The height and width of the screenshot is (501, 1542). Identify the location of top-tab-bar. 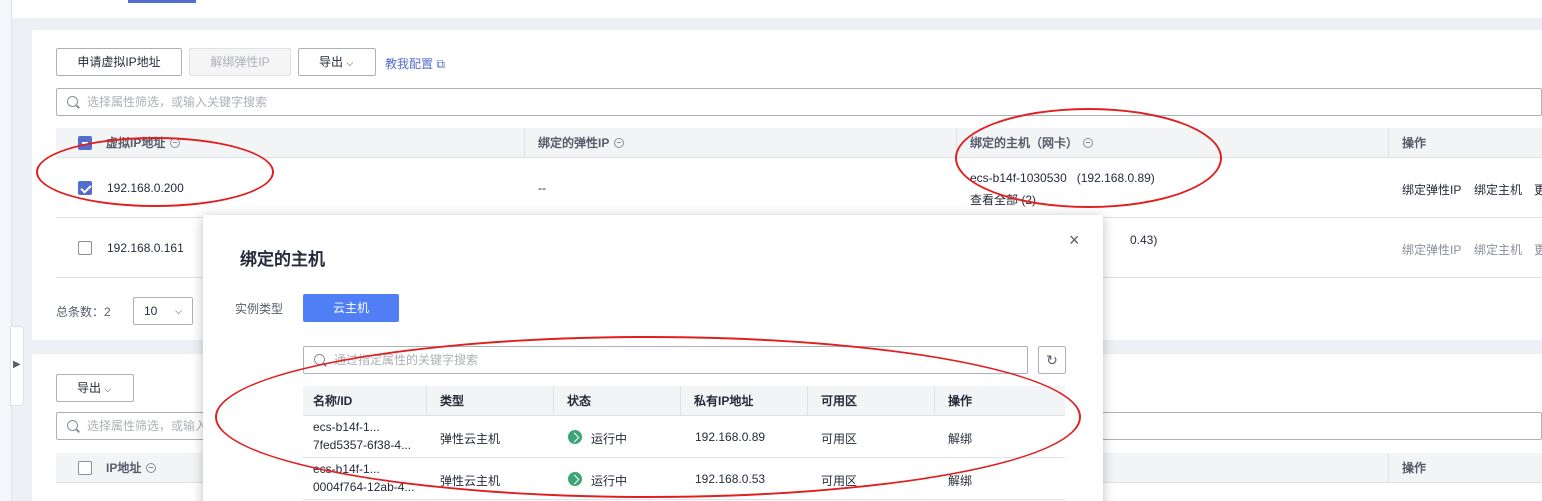
(777, 9).